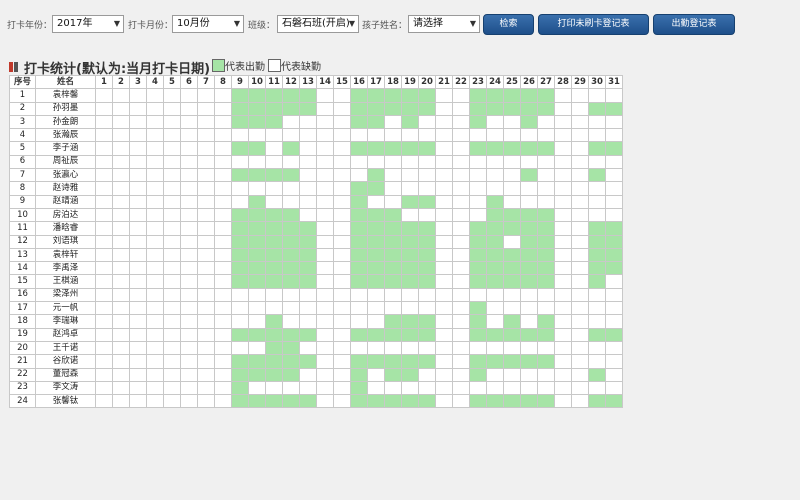 Image resolution: width=800 pixels, height=500 pixels. What do you see at coordinates (208, 24) in the screenshot?
I see `month-select: 10月份 ▼` at bounding box center [208, 24].